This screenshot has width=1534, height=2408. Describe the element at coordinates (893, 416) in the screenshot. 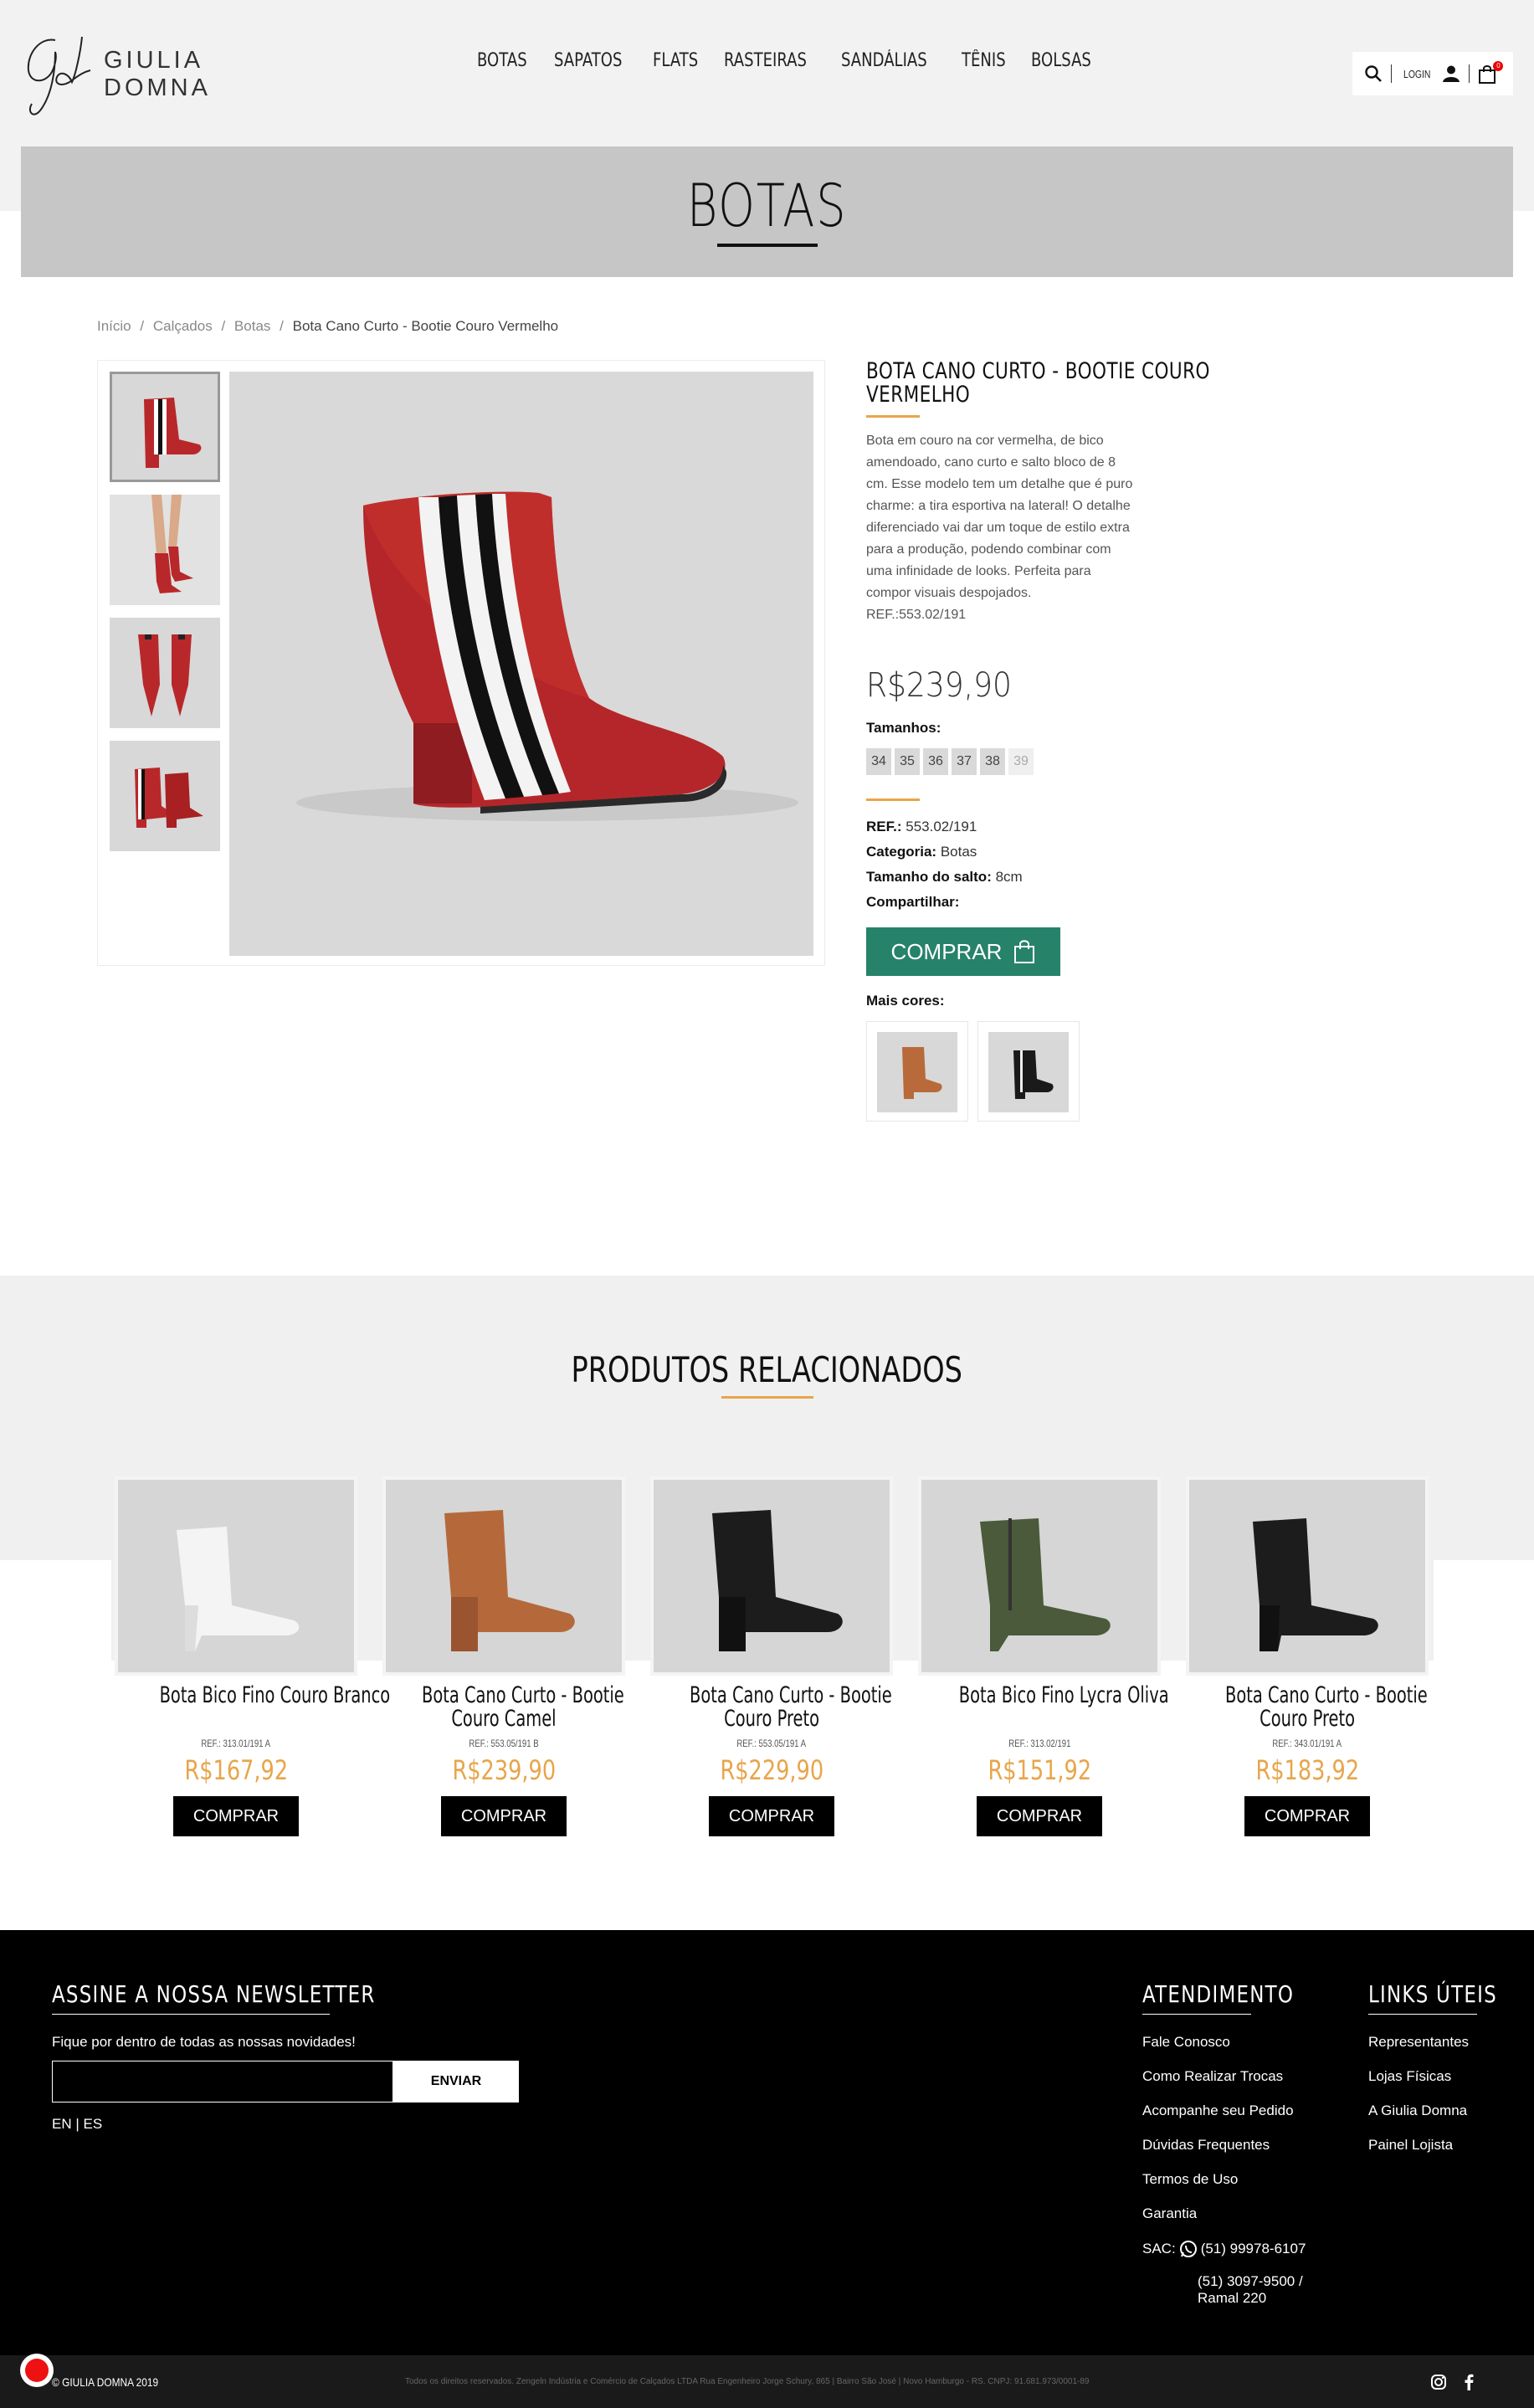

I see `title-accent-line` at that location.